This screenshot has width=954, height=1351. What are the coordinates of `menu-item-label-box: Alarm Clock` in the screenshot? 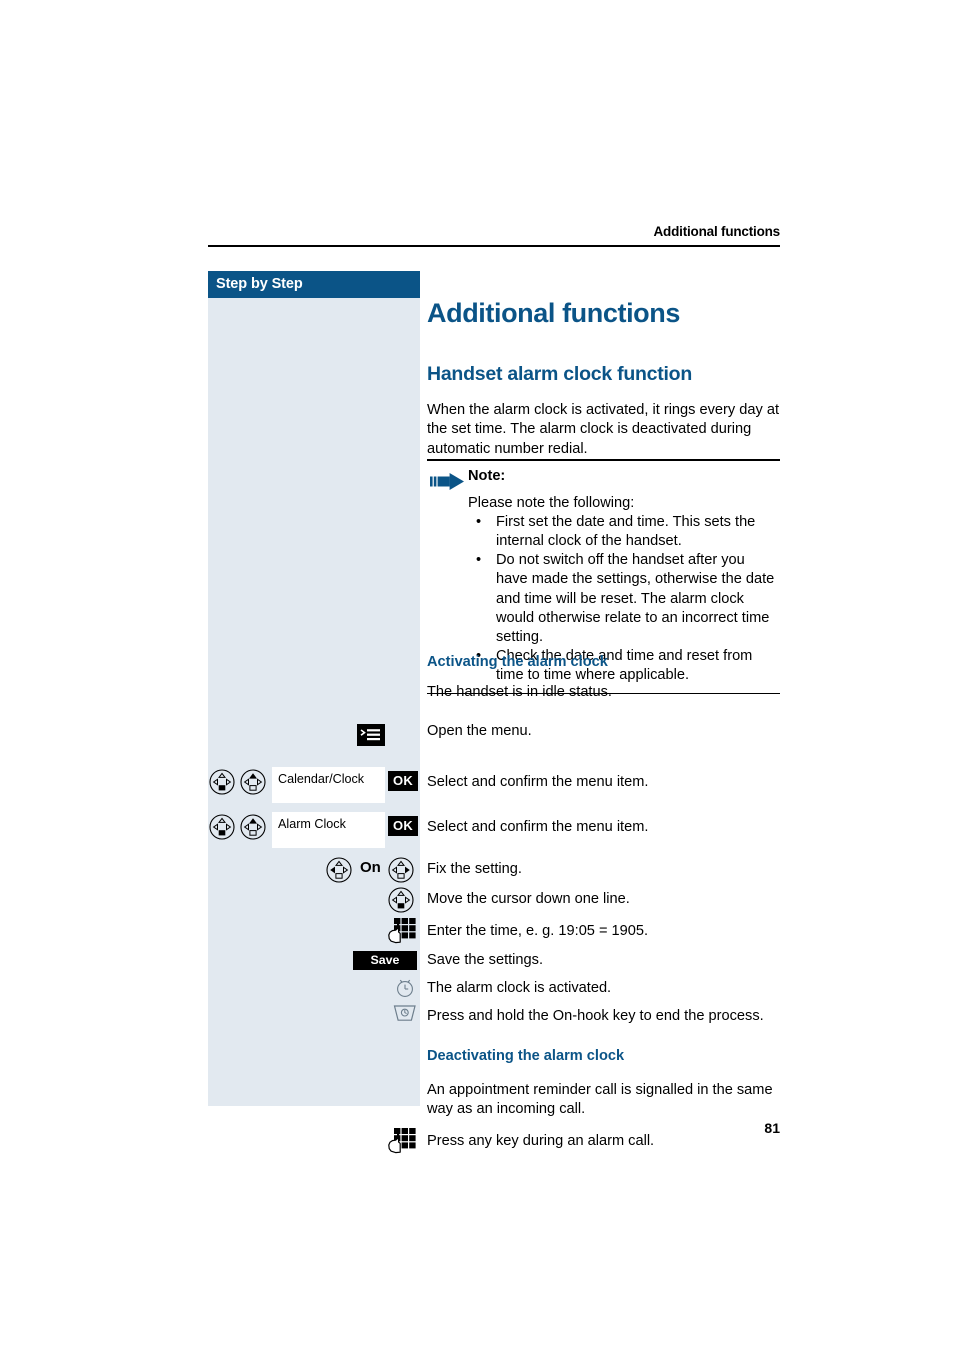 It's located at (328, 830).